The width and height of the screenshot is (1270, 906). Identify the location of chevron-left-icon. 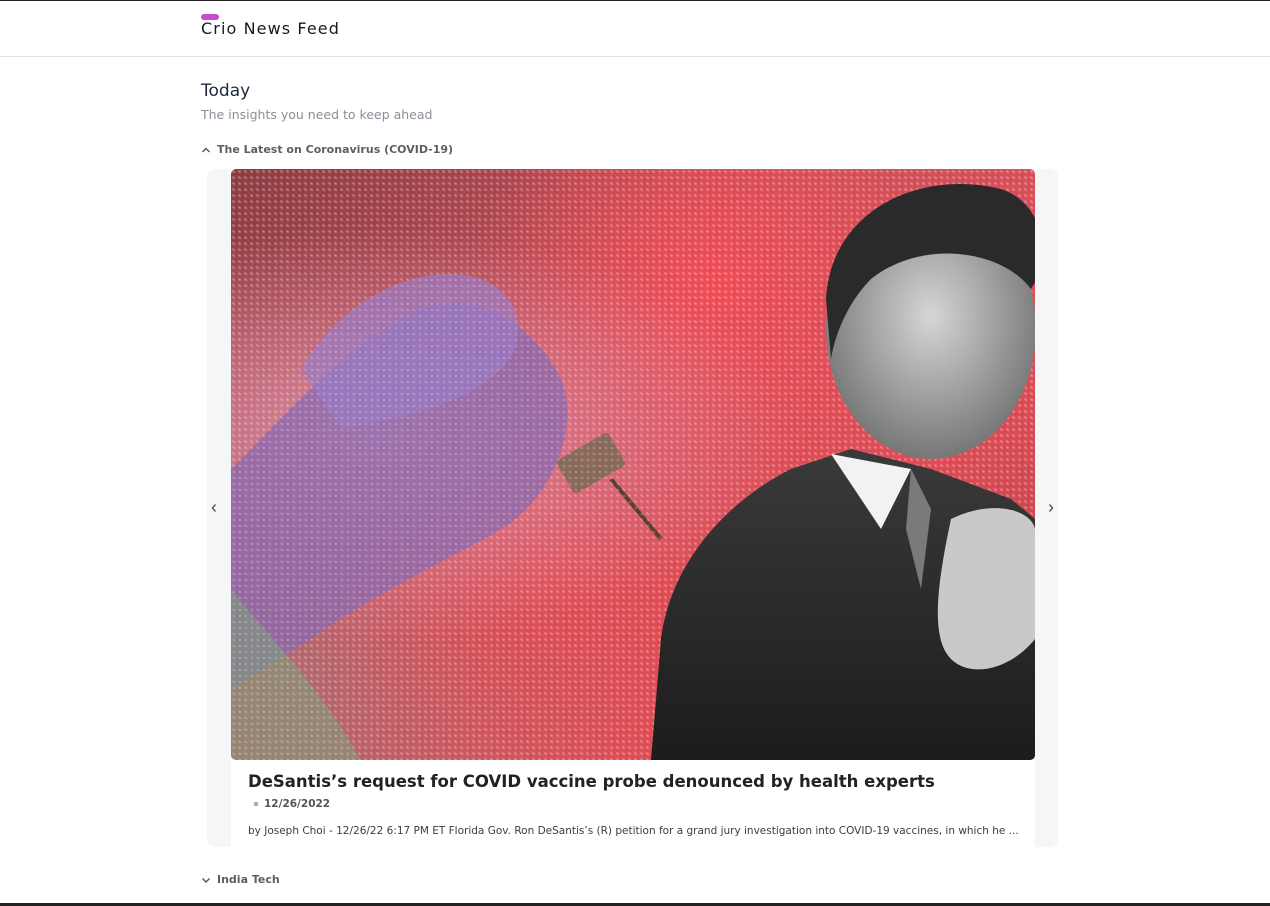
(213, 508).